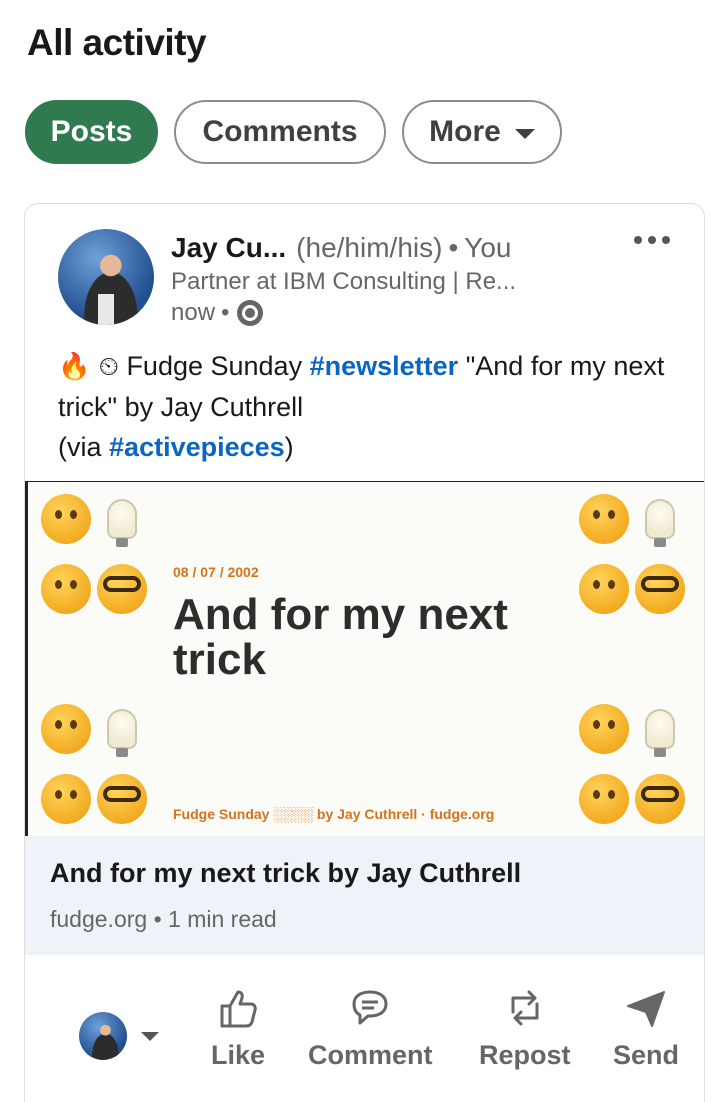  What do you see at coordinates (80, 447) in the screenshot?
I see `post-via-text: (via` at bounding box center [80, 447].